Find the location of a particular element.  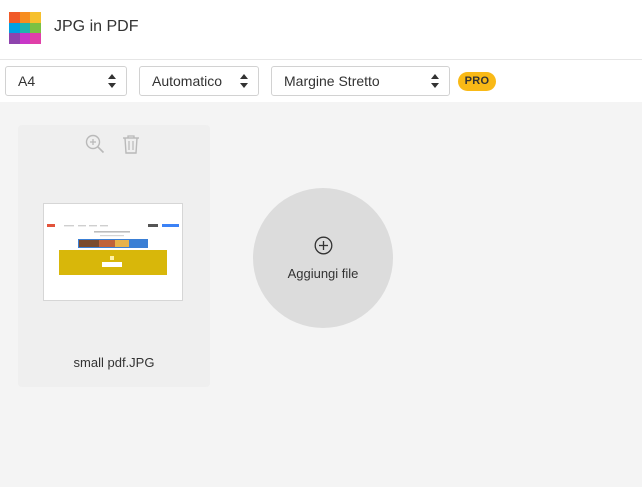

file-name: small pdf.JPG is located at coordinates (114, 362).